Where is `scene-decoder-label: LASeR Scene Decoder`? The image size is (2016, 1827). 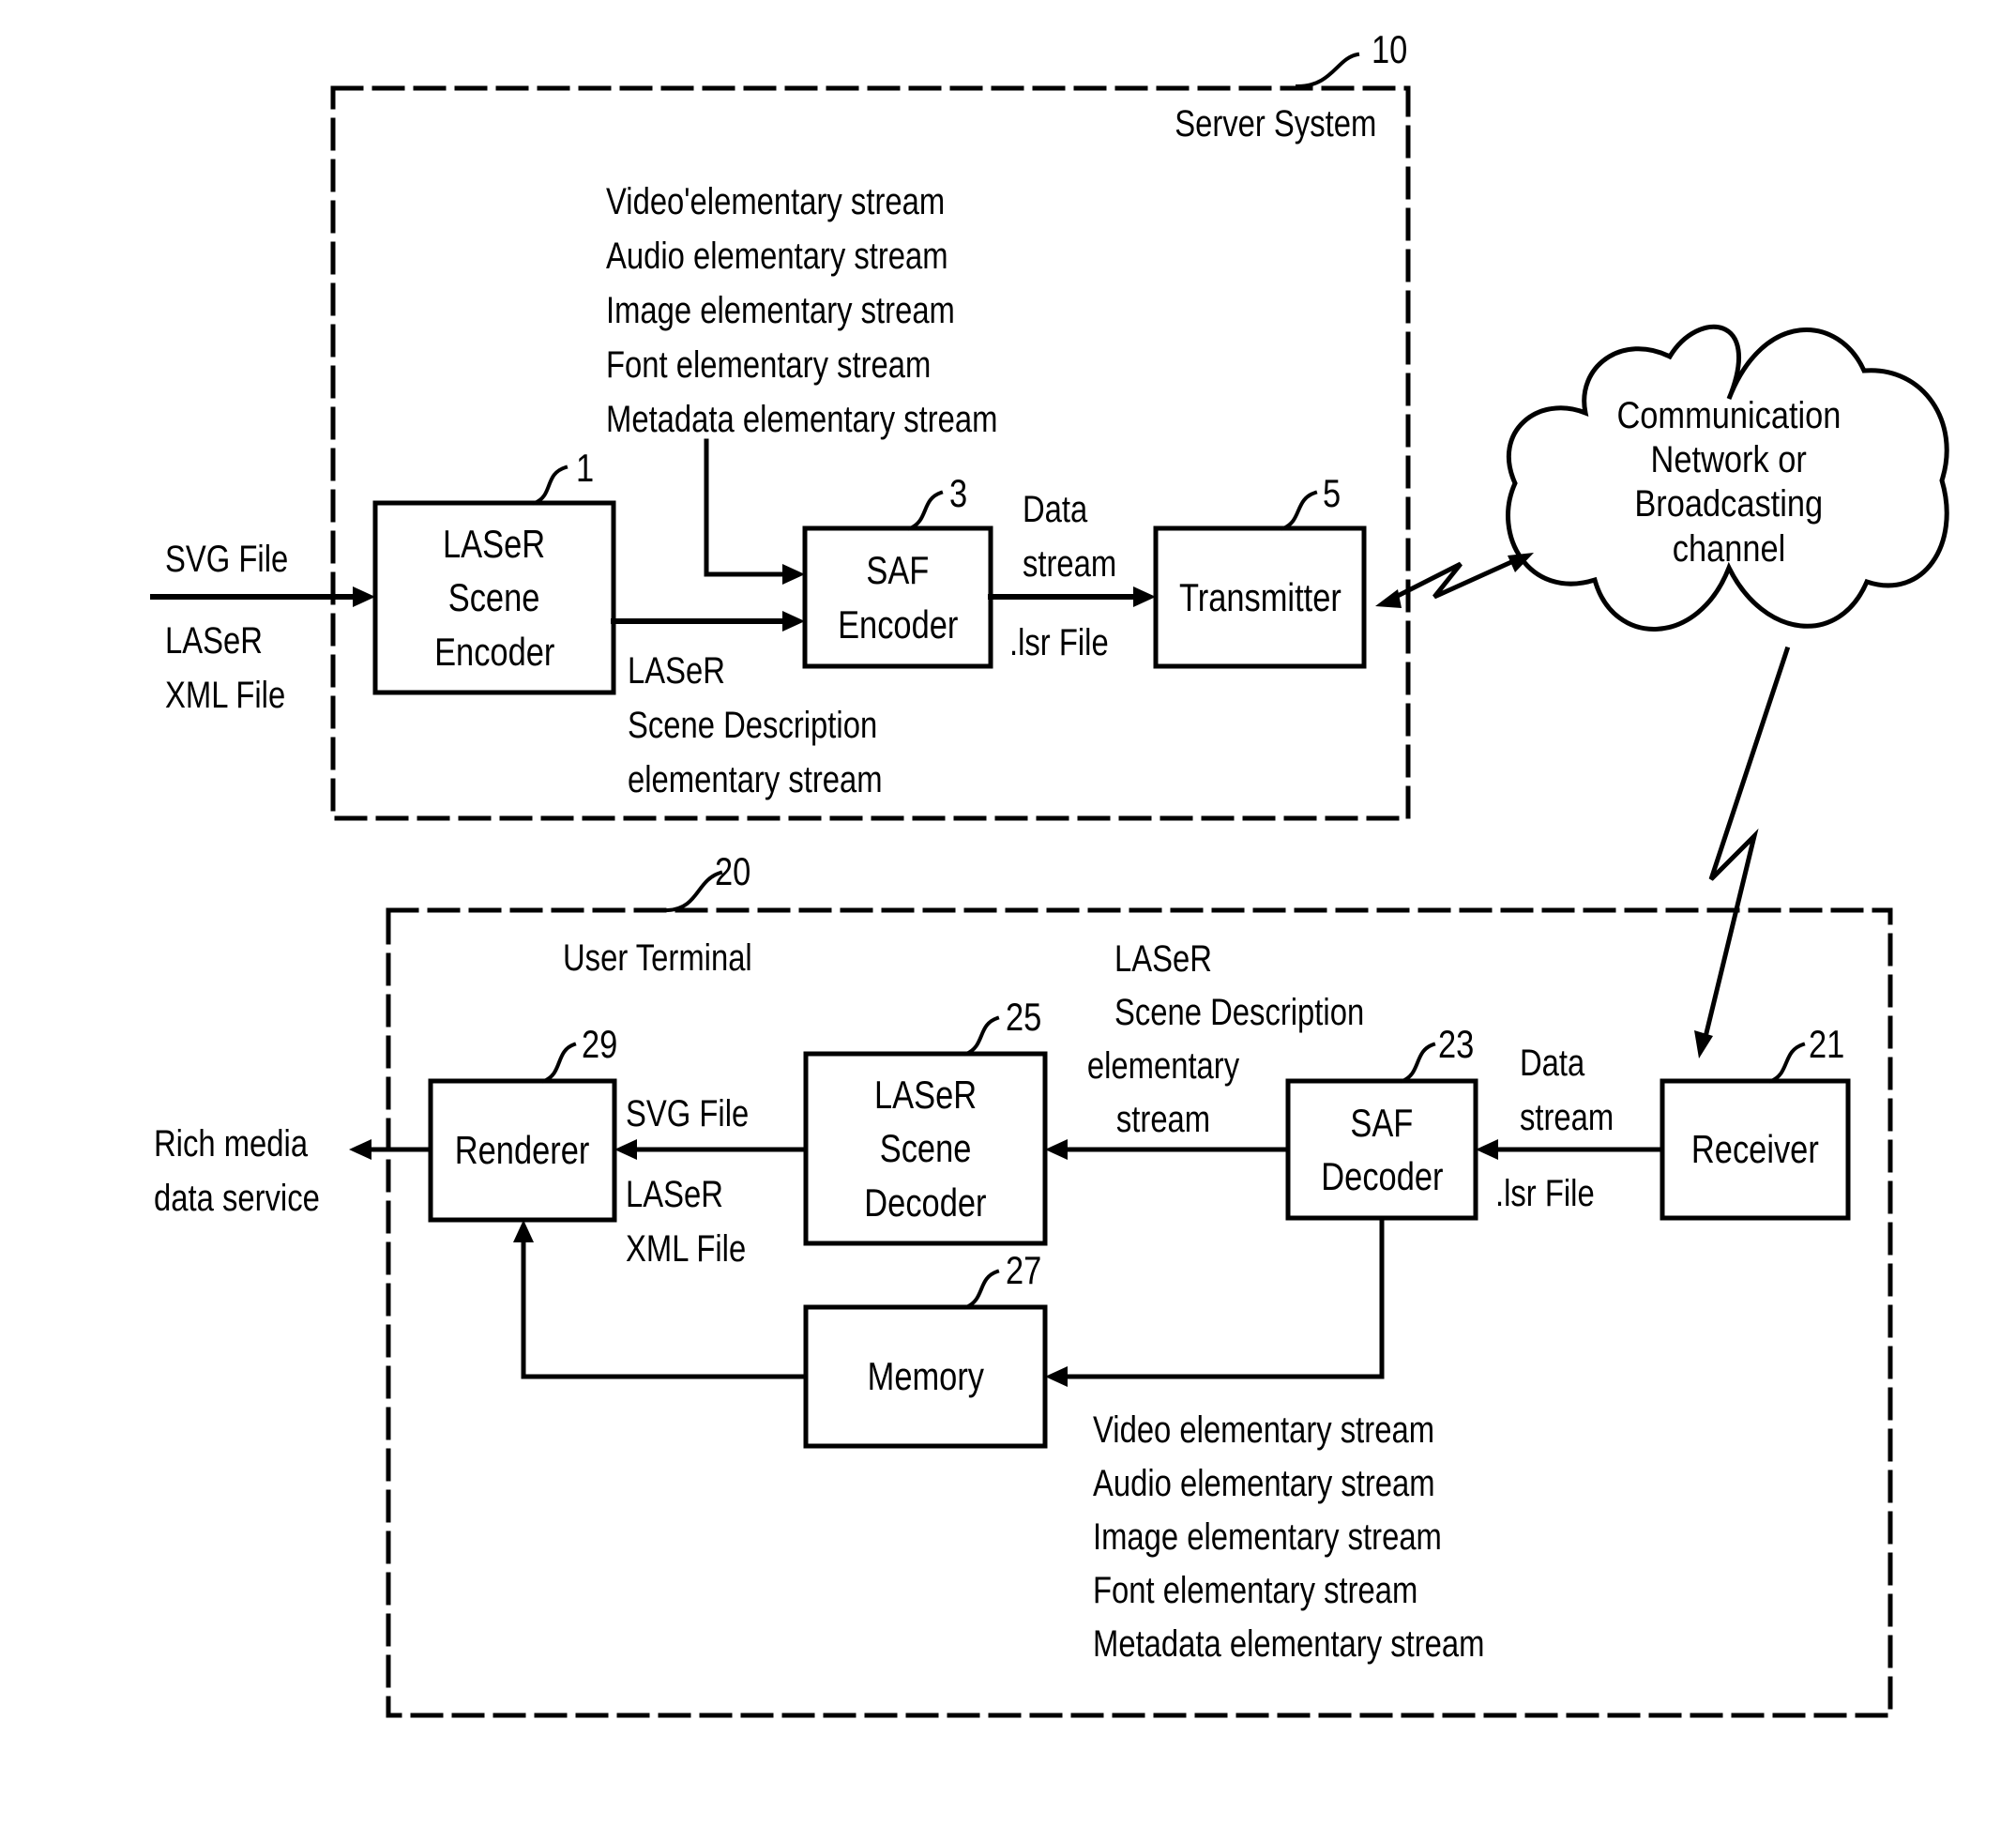
scene-decoder-label: LASeR Scene Decoder is located at coordinates (925, 1148).